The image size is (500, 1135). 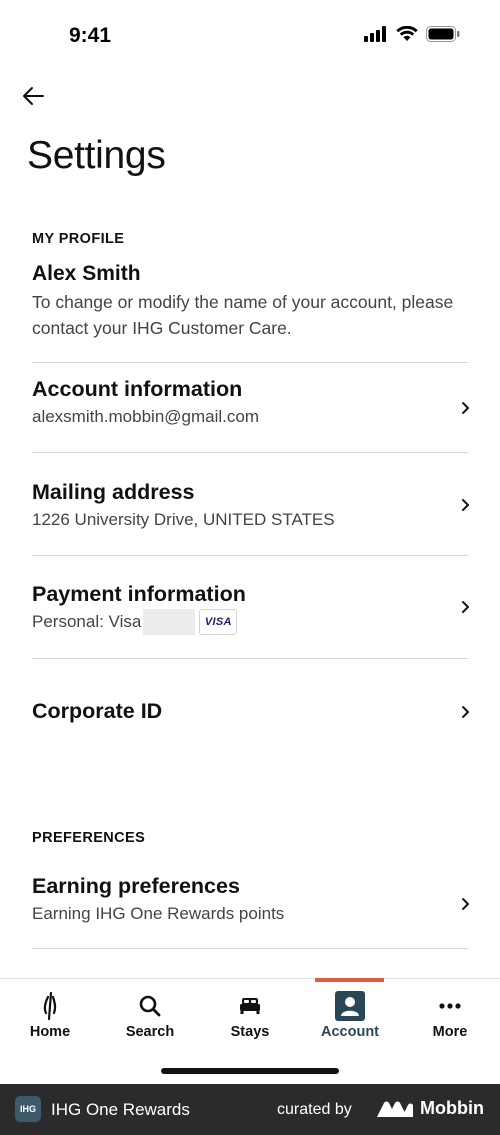 I want to click on tab-label: Home, so click(x=50, y=1032).